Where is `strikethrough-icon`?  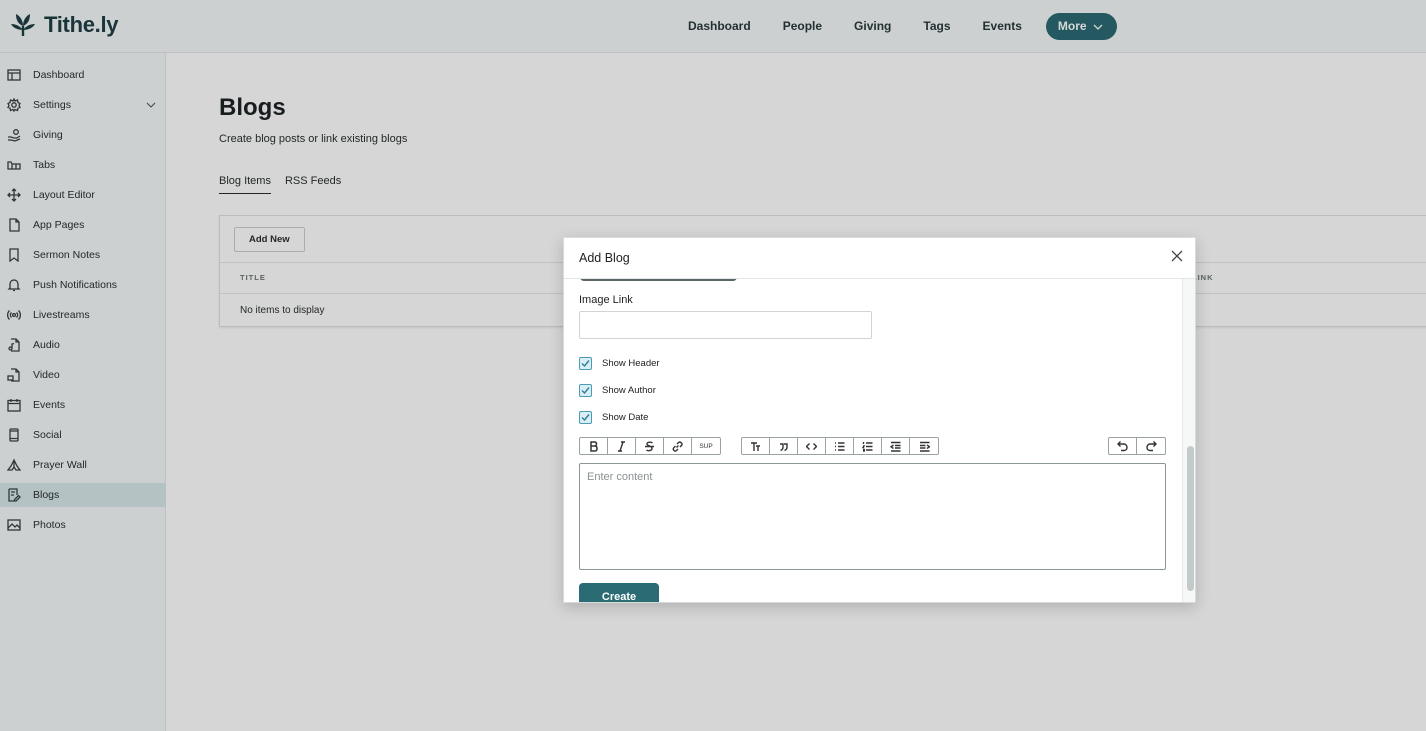 strikethrough-icon is located at coordinates (650, 446).